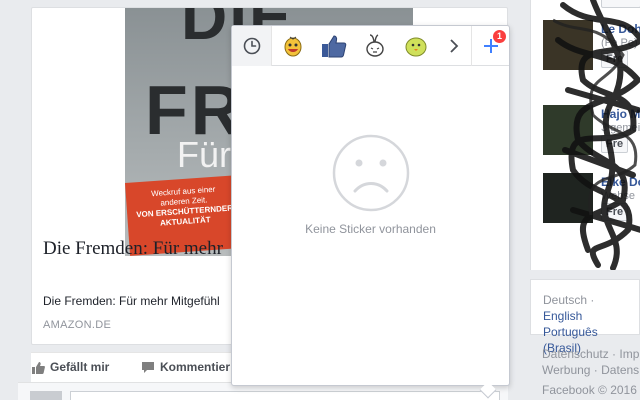  I want to click on footer-links-1: Datenschutz · Imp, so click(590, 354).